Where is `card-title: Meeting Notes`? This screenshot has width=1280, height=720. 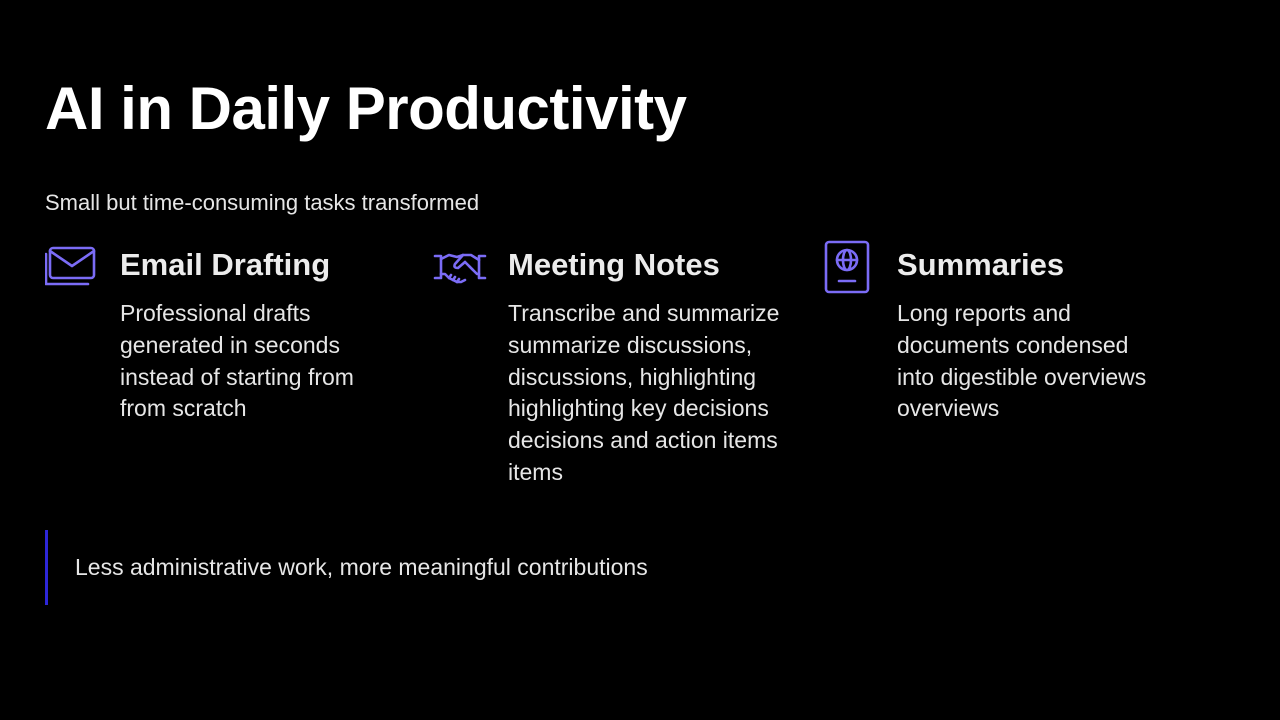
card-title: Meeting Notes is located at coordinates (614, 264).